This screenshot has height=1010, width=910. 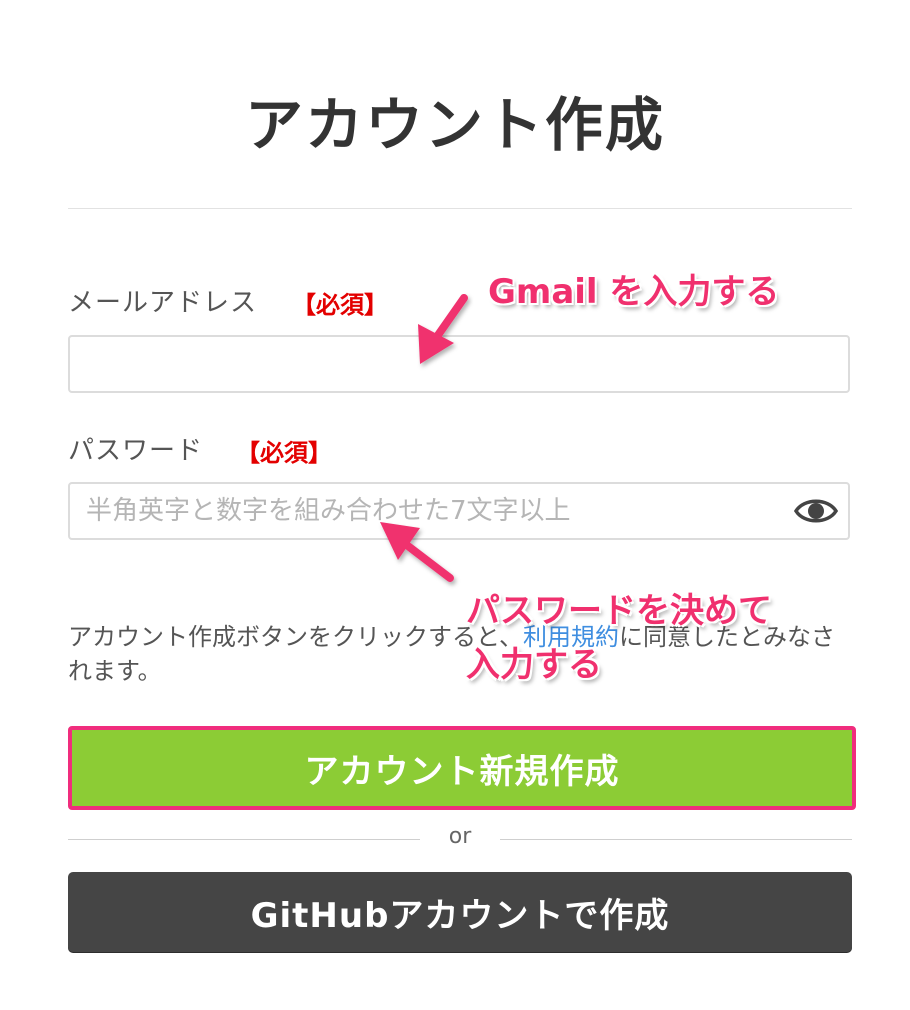 I want to click on annotation-arrows, so click(x=424, y=438).